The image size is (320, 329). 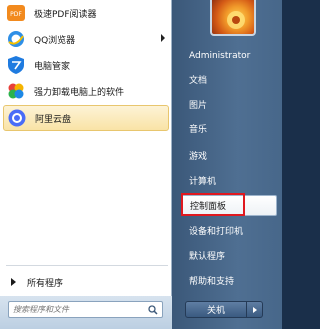 I want to click on program-item-uninstaller: 强力卸载电脑上的软件, so click(x=86, y=91).